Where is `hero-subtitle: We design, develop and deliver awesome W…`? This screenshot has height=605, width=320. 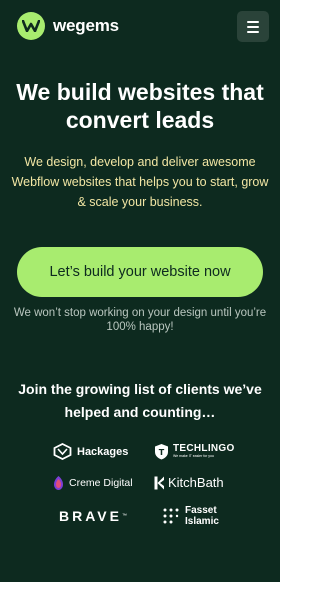 hero-subtitle: We design, develop and deliver awesome W… is located at coordinates (140, 182).